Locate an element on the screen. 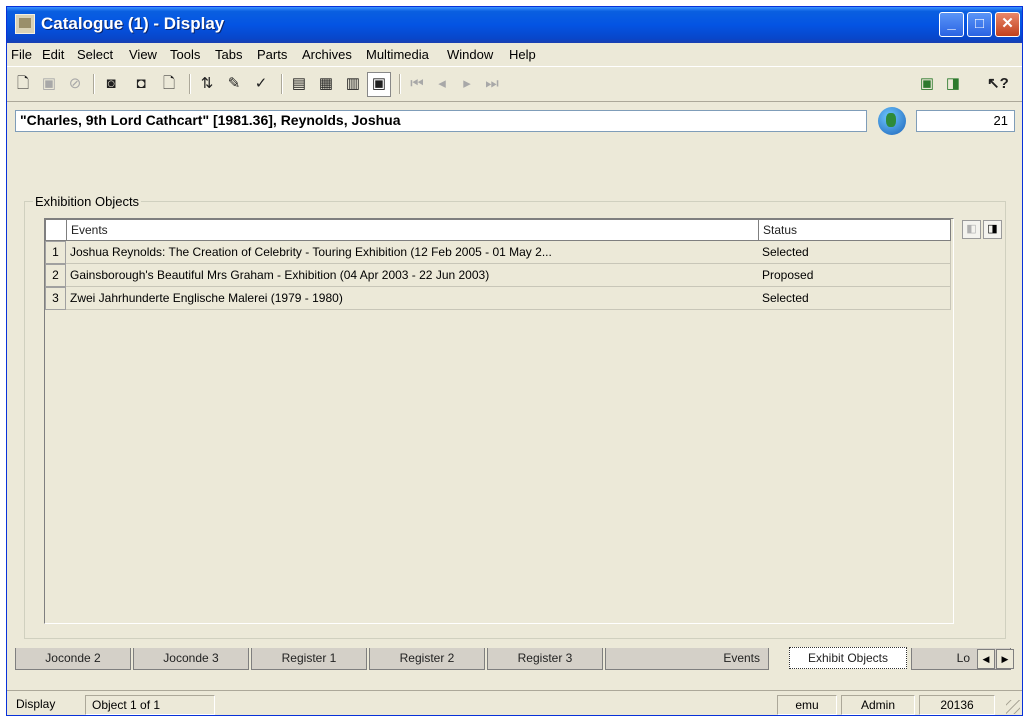 The image size is (1029, 719). new-record-icon: 🗋 is located at coordinates (23, 84).